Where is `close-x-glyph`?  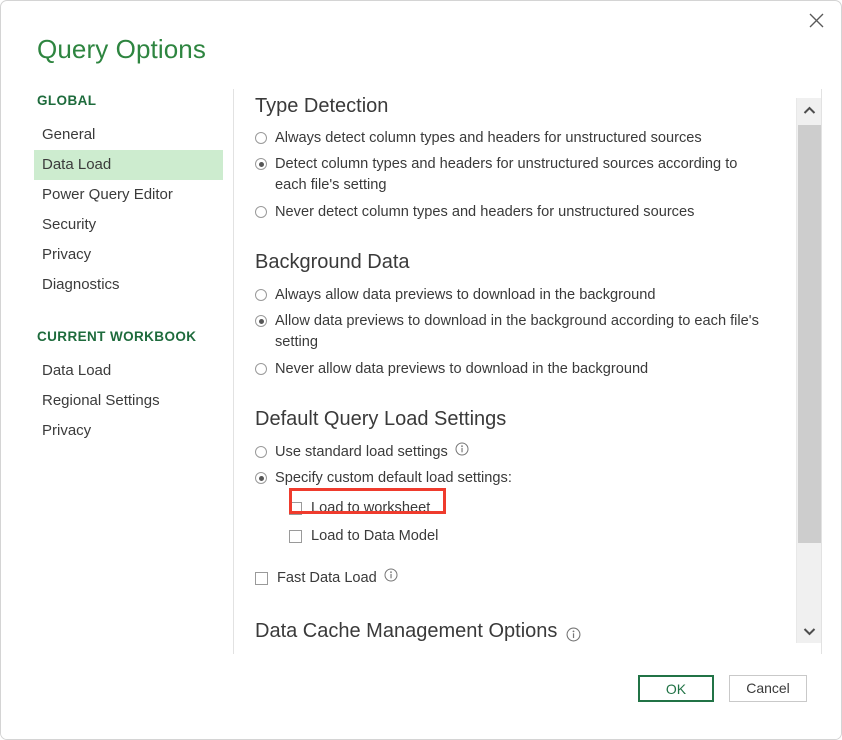
close-x-glyph is located at coordinates (816, 20).